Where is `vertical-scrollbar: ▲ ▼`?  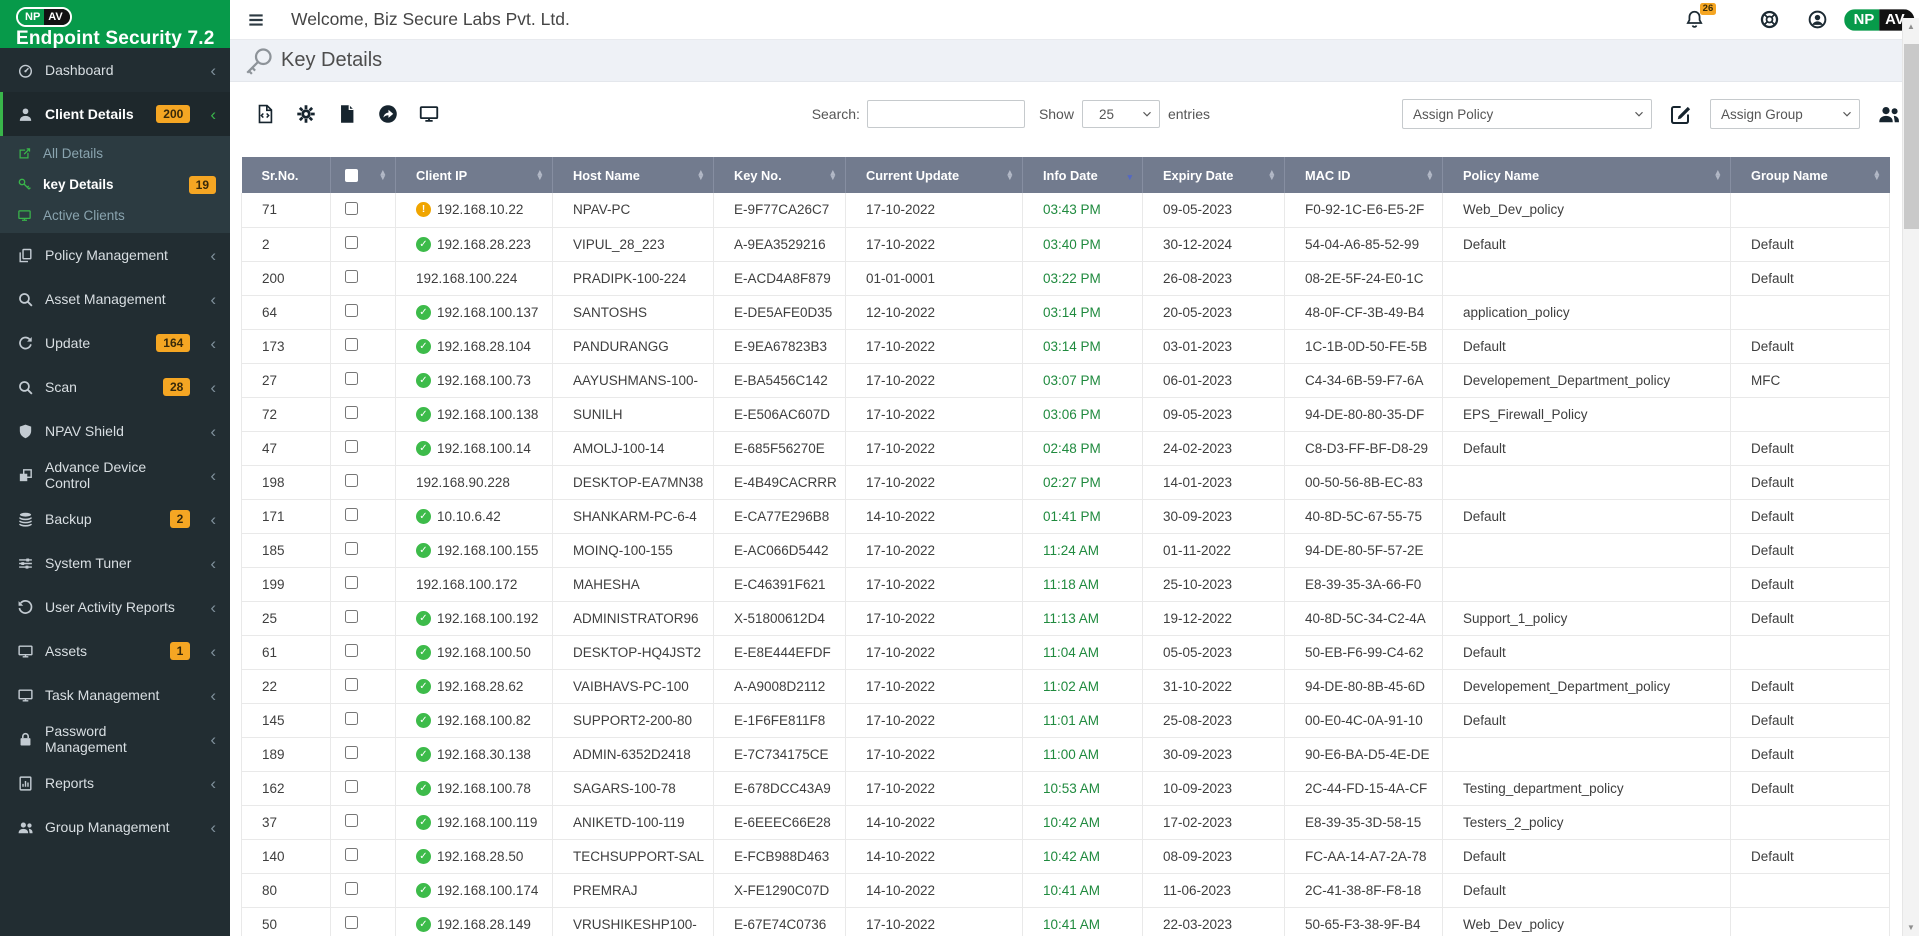
vertical-scrollbar: ▲ ▼ is located at coordinates (1910, 477).